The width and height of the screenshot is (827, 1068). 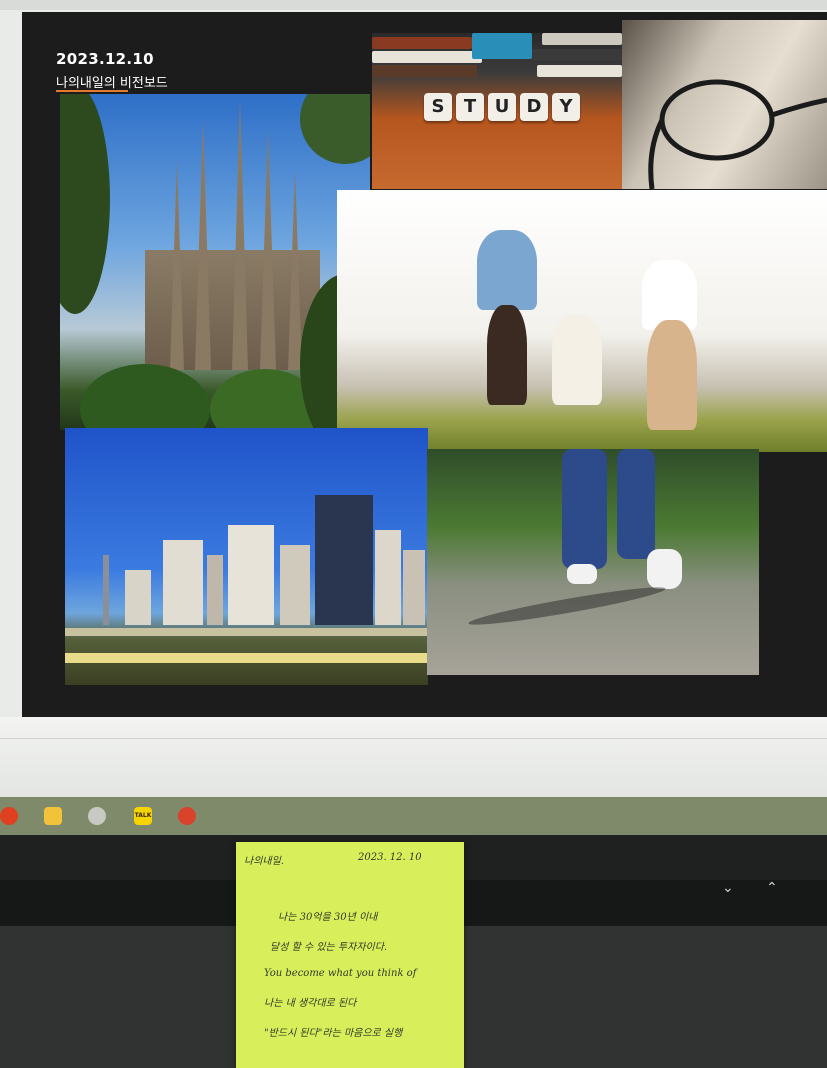 What do you see at coordinates (85, 204) in the screenshot?
I see `tree-left` at bounding box center [85, 204].